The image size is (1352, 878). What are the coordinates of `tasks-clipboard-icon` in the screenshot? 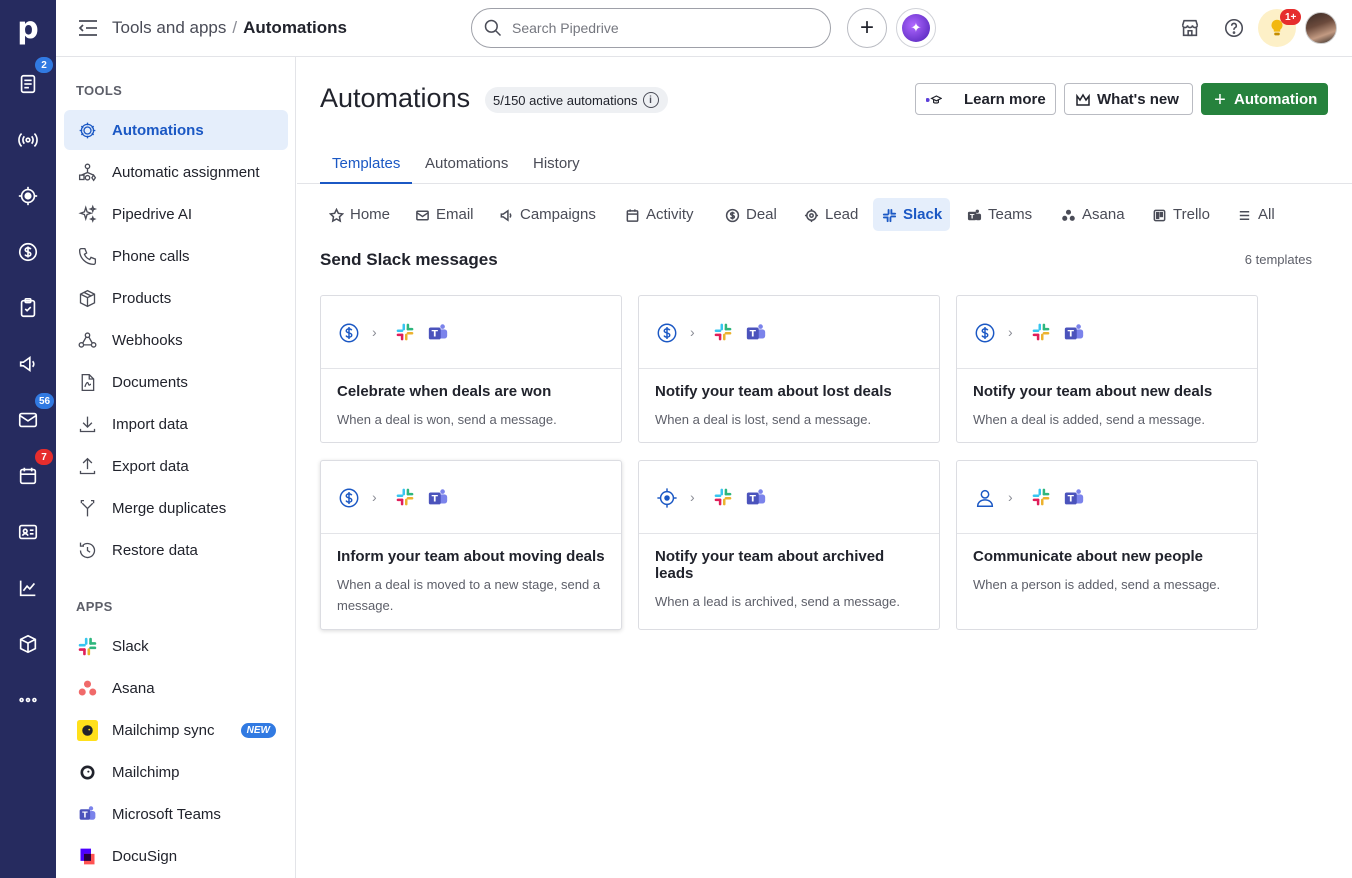 It's located at (28, 308).